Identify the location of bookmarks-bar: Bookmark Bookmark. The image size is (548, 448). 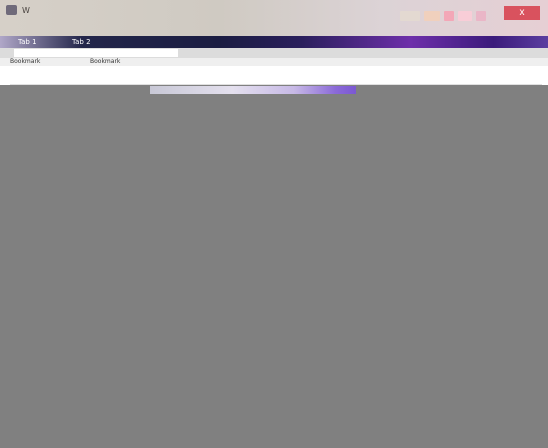
(274, 62).